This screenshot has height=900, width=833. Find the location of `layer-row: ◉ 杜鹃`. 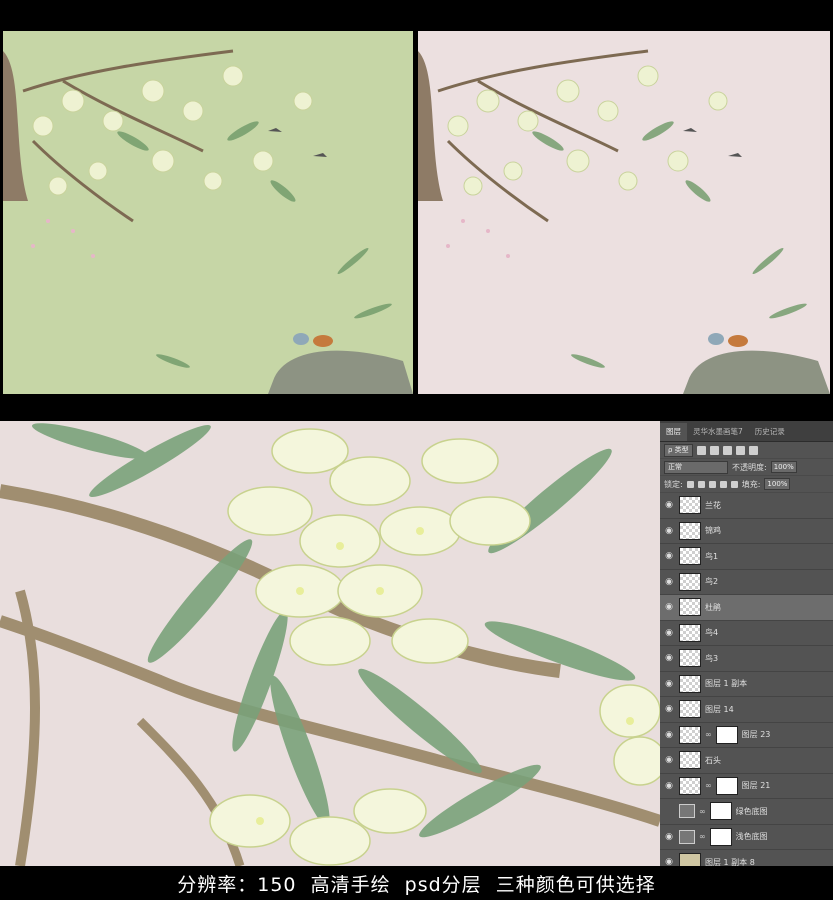

layer-row: ◉ 杜鹃 is located at coordinates (746, 608).